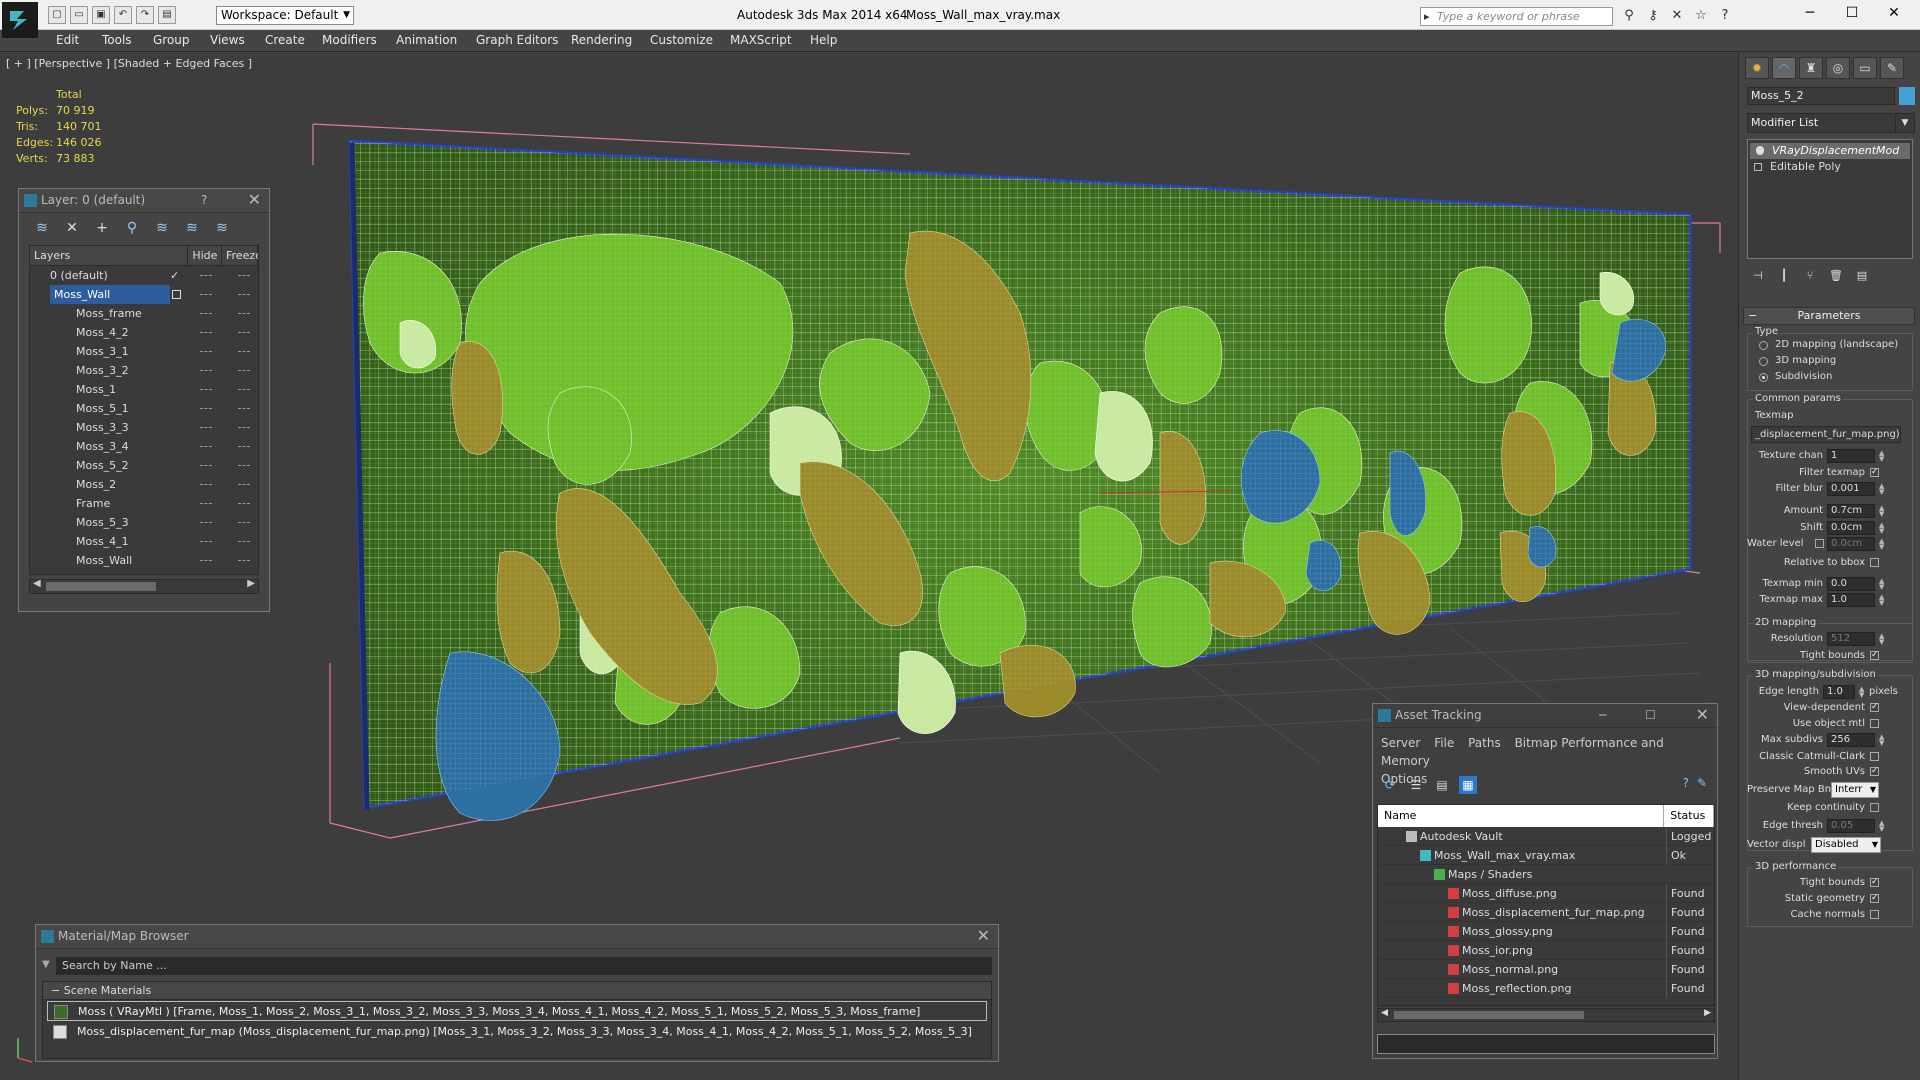 Image resolution: width=1920 pixels, height=1080 pixels. I want to click on max-subdivs-input: 256, so click(1851, 740).